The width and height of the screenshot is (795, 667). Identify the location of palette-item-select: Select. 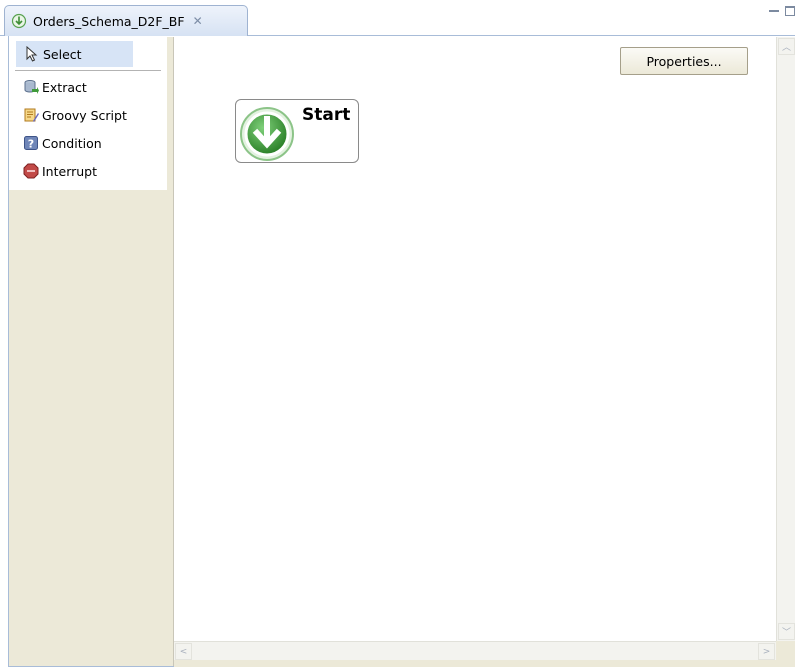
(74, 54).